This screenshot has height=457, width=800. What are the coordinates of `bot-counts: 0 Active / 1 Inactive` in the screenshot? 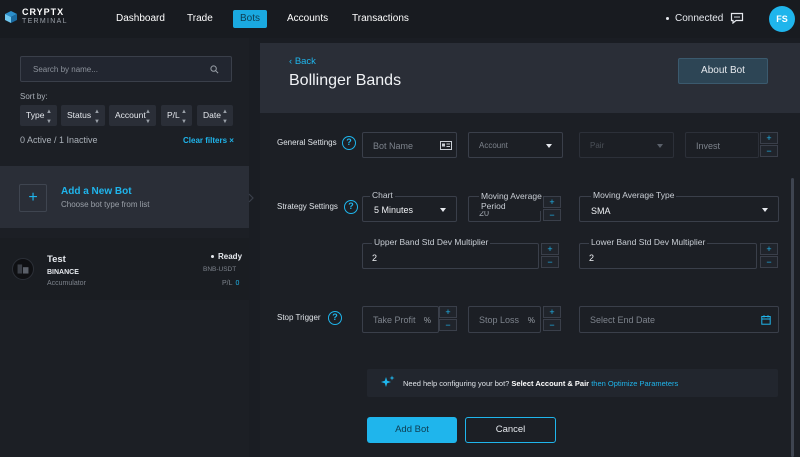 It's located at (59, 140).